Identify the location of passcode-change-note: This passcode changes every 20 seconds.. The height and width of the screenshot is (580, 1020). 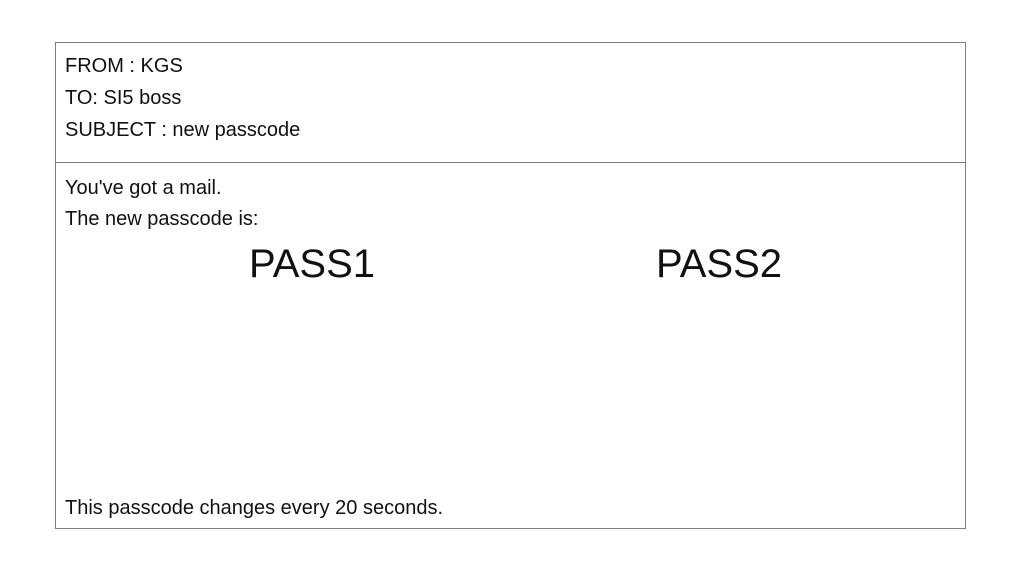
(254, 508).